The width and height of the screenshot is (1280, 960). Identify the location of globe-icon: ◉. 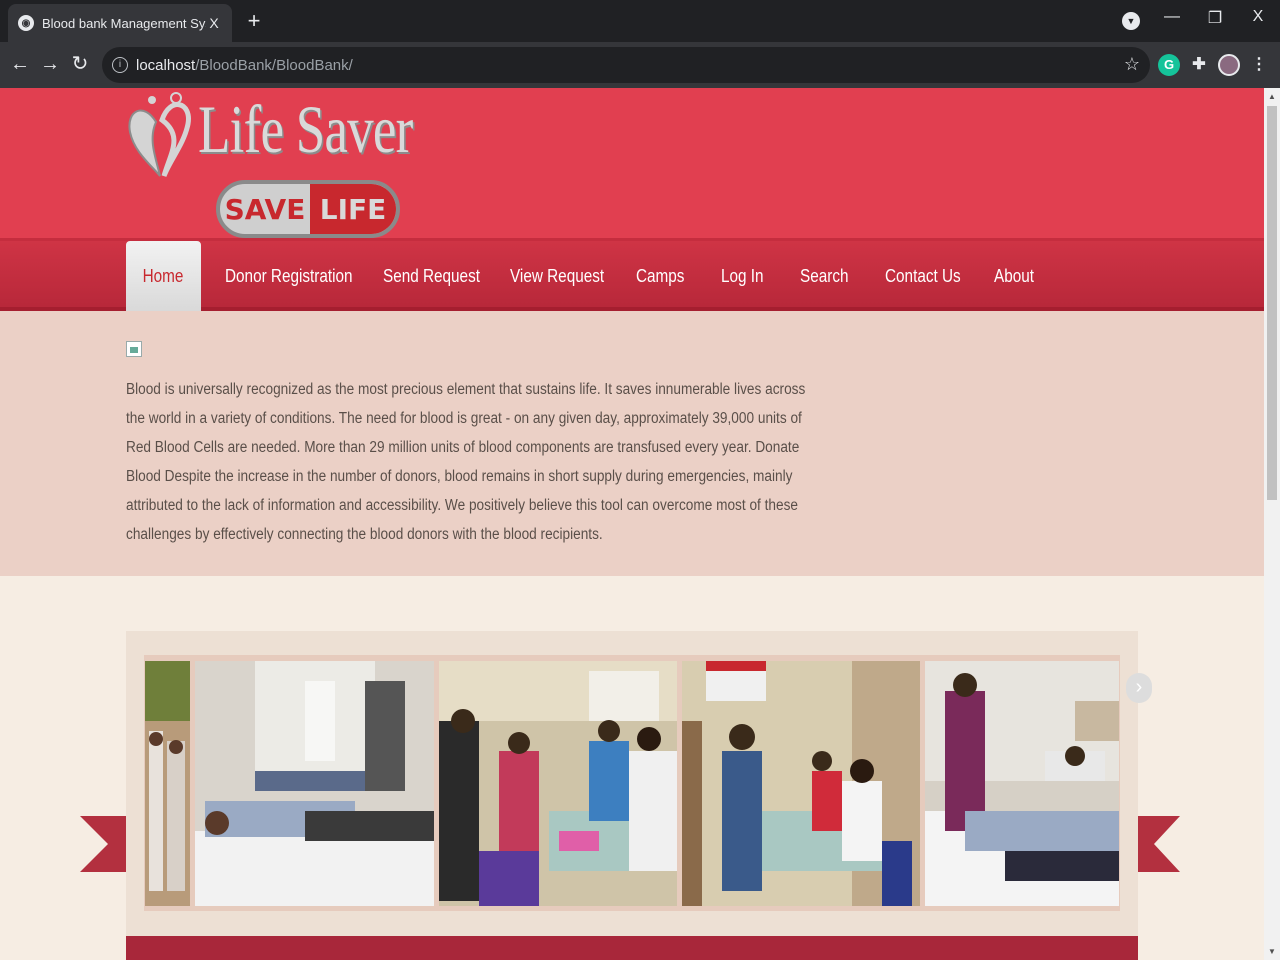
(26, 23).